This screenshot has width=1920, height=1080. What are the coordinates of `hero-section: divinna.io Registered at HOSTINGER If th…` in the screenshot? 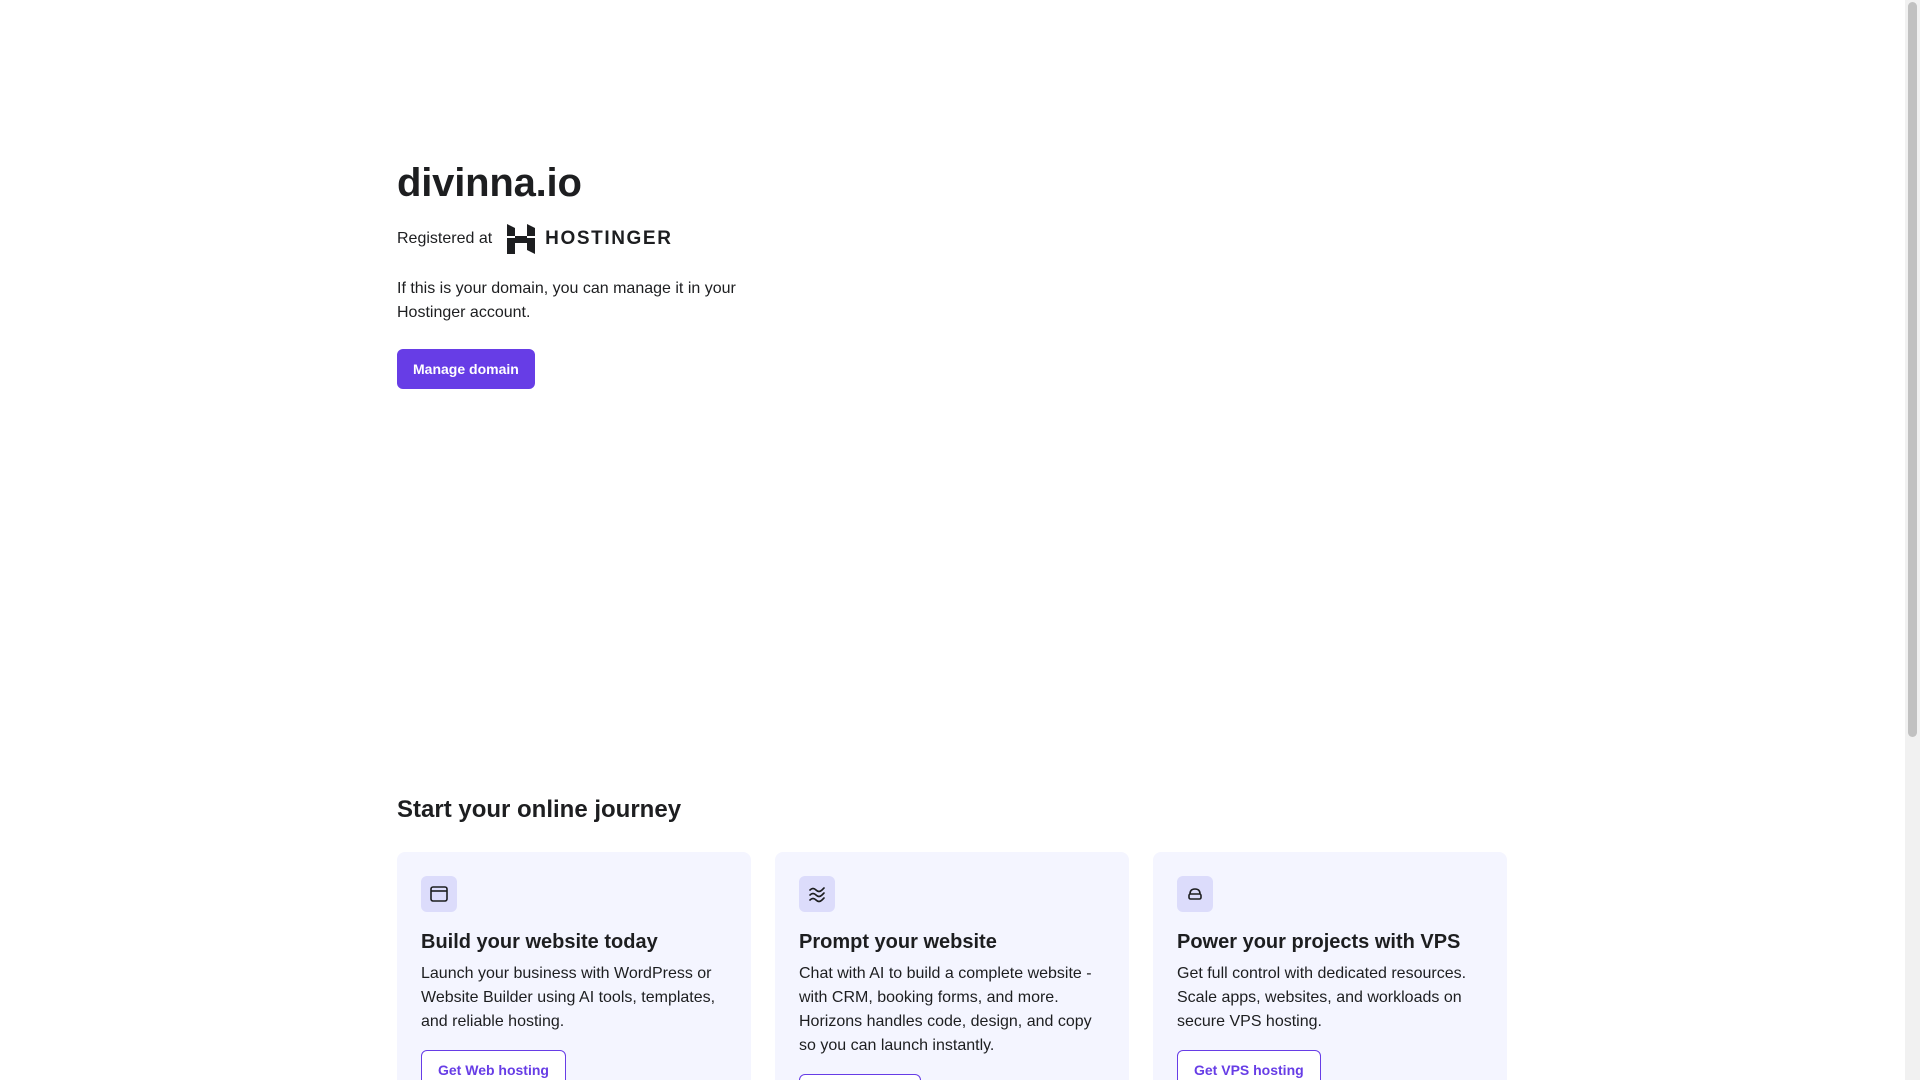 It's located at (607, 272).